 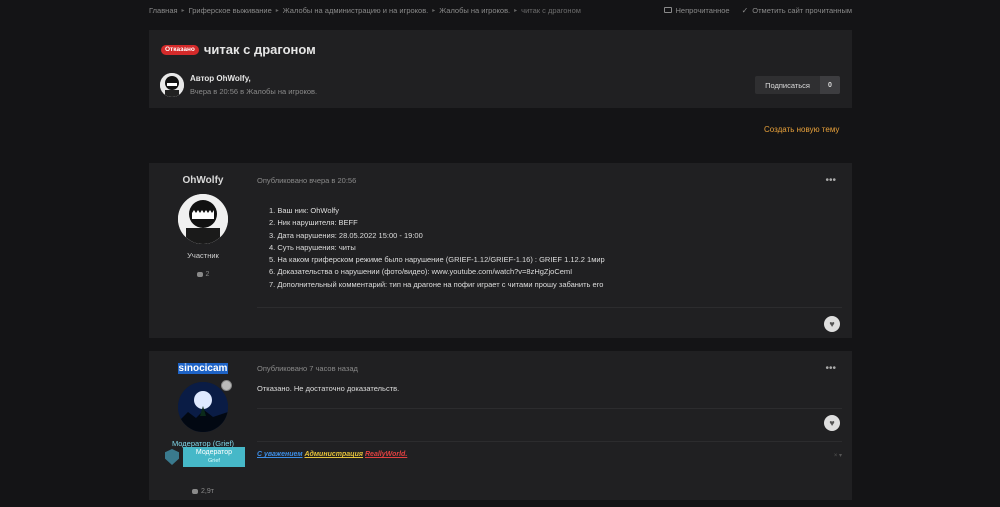 What do you see at coordinates (214, 461) in the screenshot?
I see `badge-sub: Grief` at bounding box center [214, 461].